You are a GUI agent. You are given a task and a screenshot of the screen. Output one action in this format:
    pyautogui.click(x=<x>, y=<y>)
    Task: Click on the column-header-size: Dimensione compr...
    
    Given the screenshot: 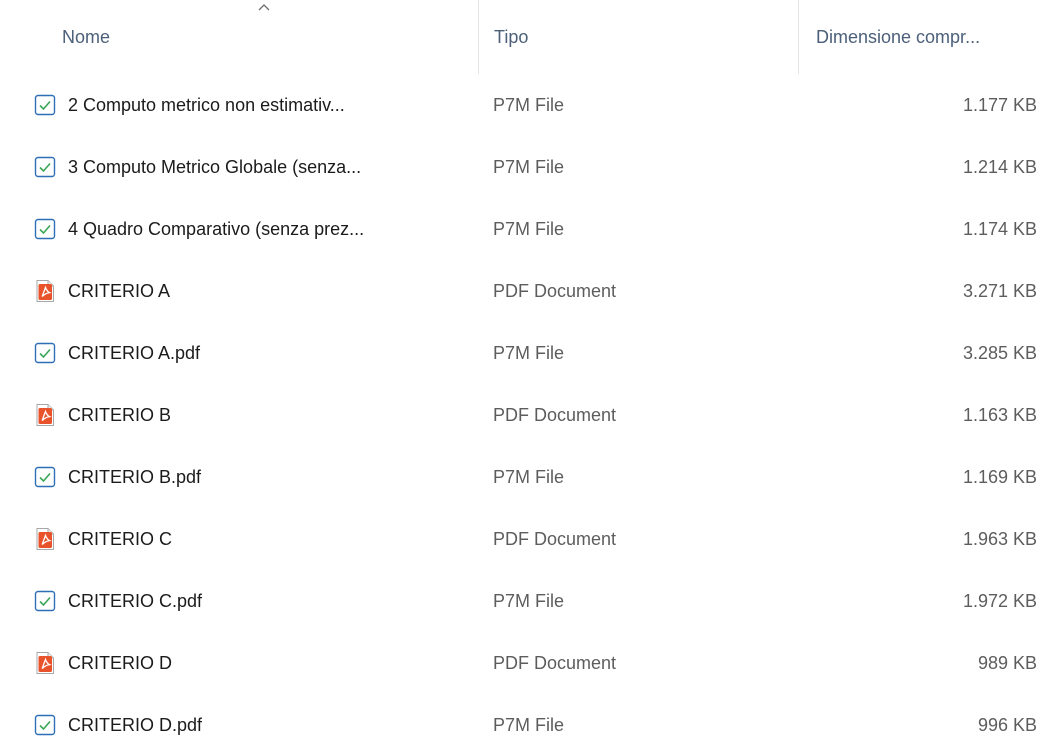 What is the action you would take?
    pyautogui.click(x=921, y=37)
    